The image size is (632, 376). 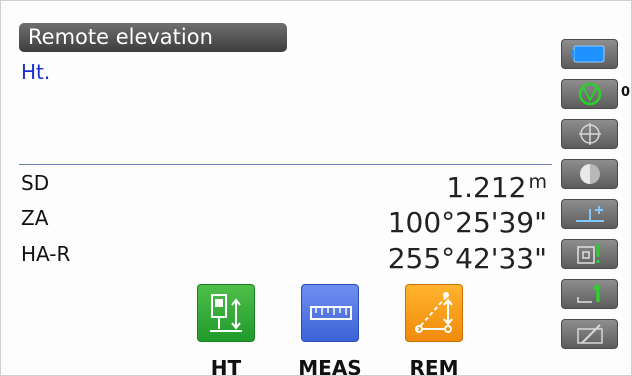 I want to click on tilt-offset-icon, so click(x=590, y=214).